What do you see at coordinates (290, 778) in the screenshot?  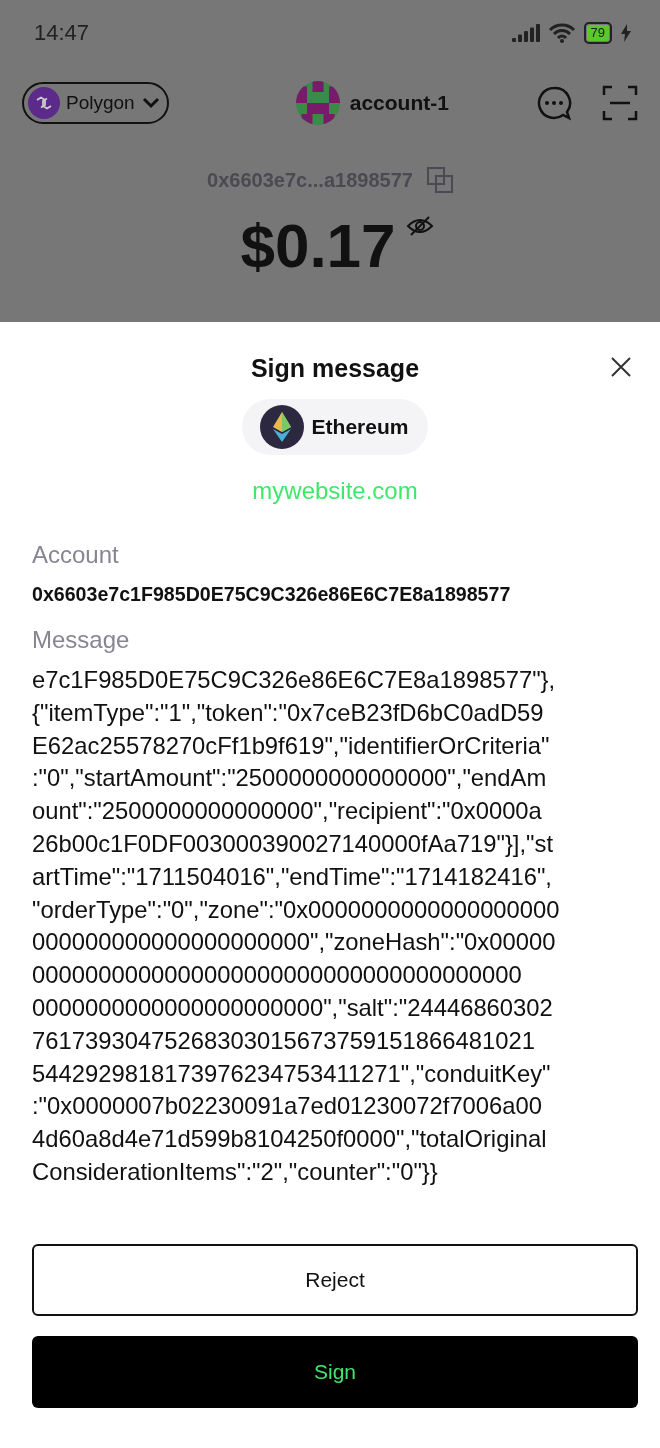 I see `message-line: :"0","startAmount":"2500000000000000","endAm` at bounding box center [290, 778].